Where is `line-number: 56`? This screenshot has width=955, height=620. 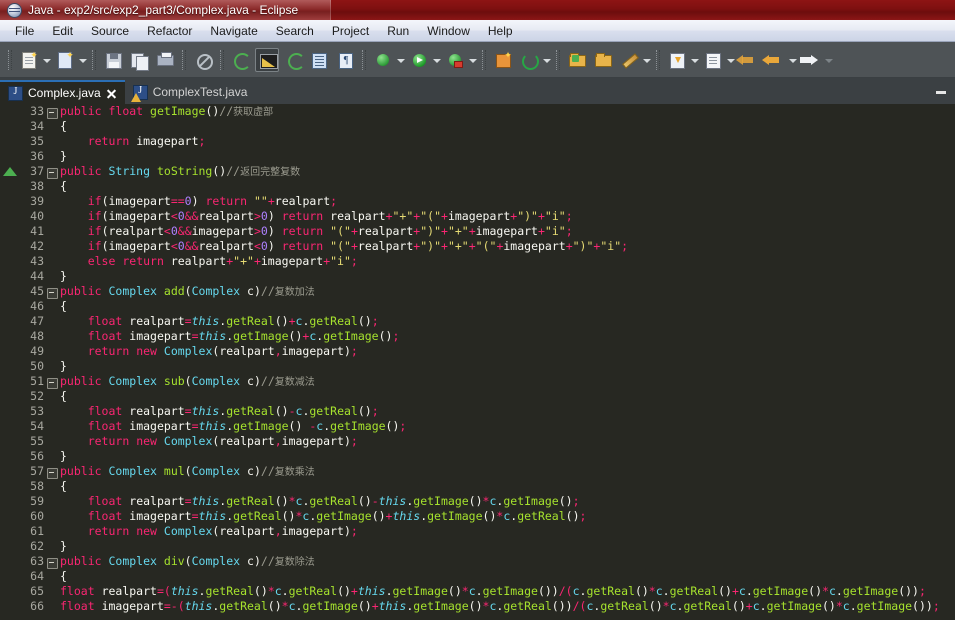 line-number: 56 is located at coordinates (37, 456).